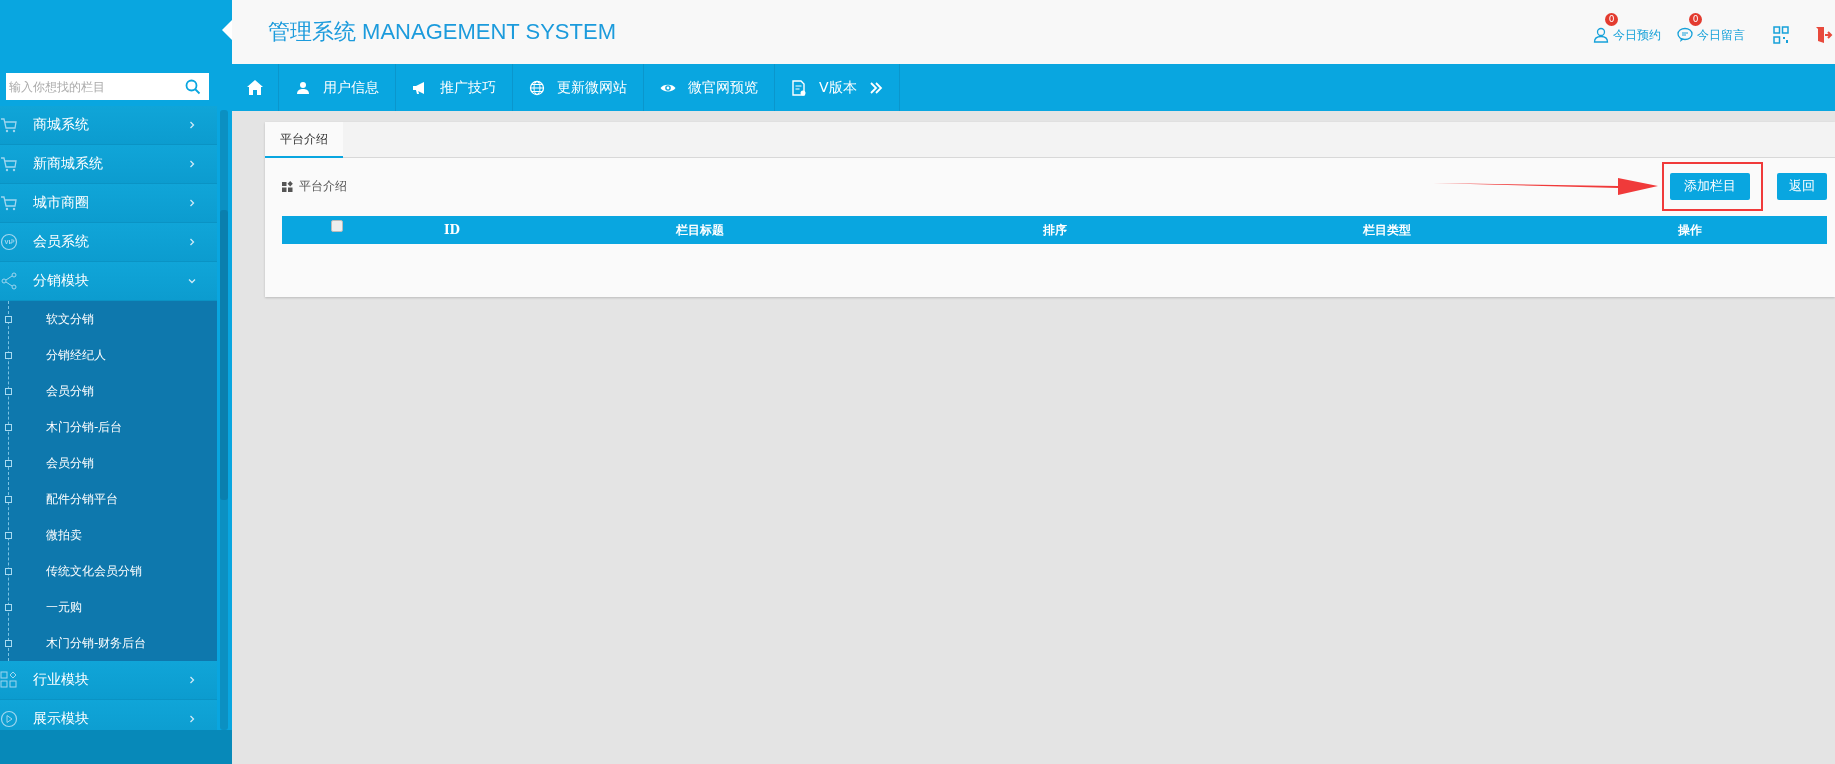 Image resolution: width=1835 pixels, height=764 pixels. I want to click on menu-item: 展示模块, so click(108, 715).